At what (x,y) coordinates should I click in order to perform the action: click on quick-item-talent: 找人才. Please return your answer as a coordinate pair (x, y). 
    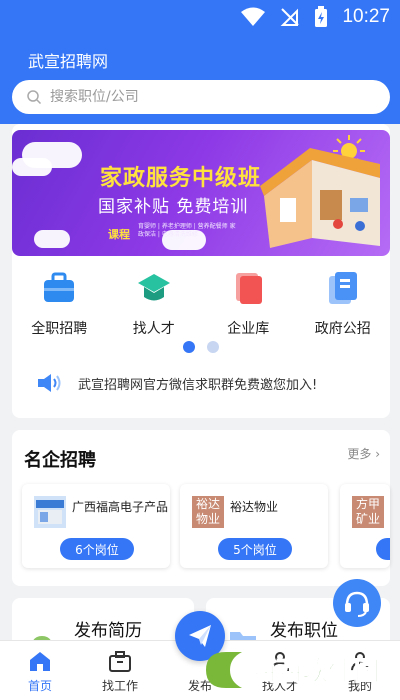
    Looking at the image, I should click on (154, 306).